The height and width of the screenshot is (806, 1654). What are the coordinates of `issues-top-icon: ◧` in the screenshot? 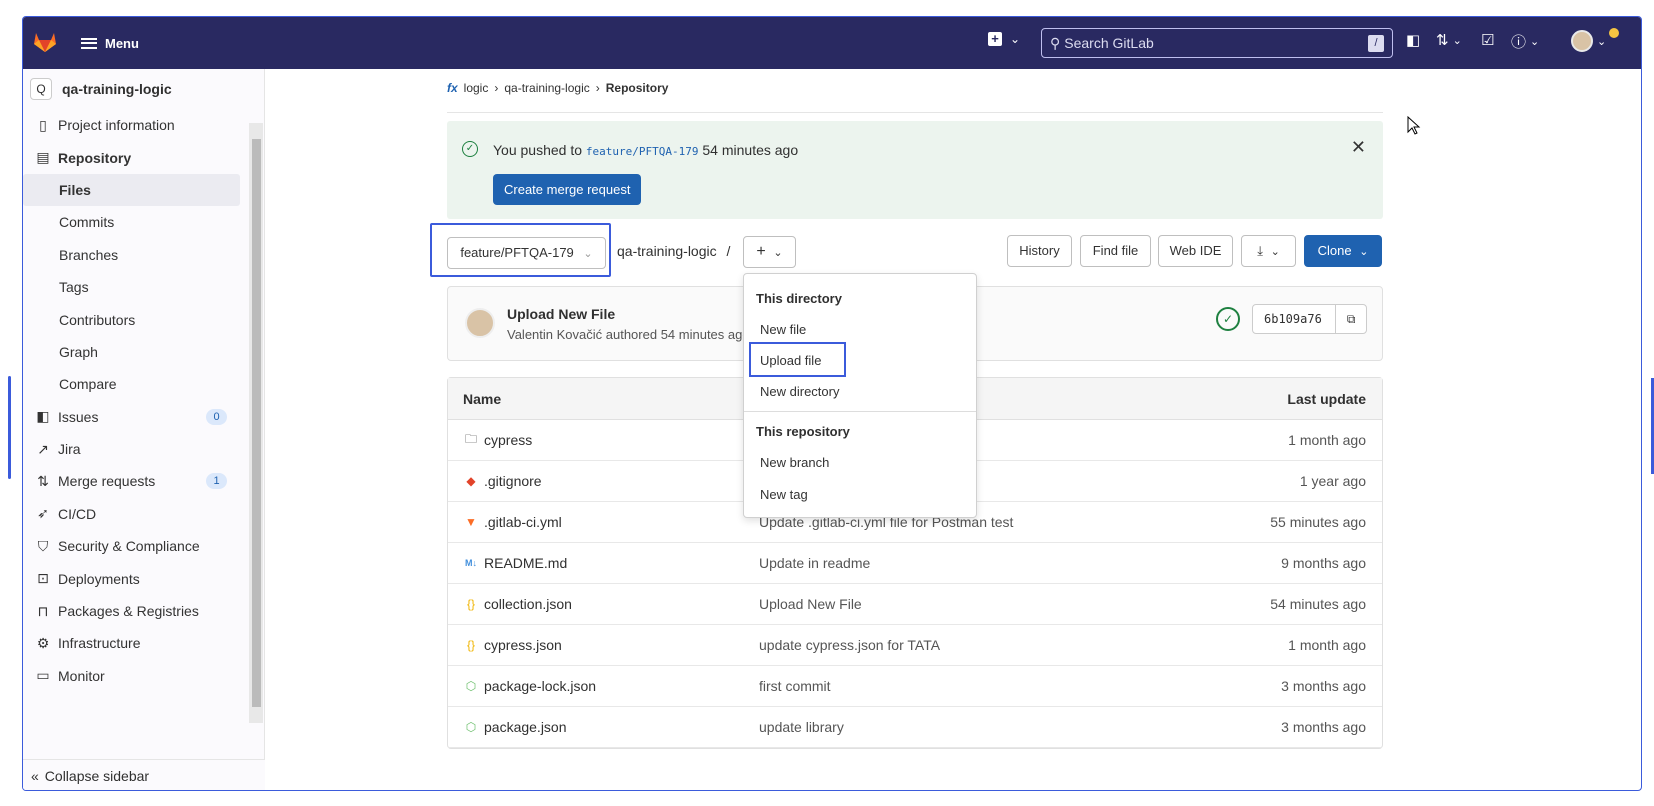 It's located at (1413, 40).